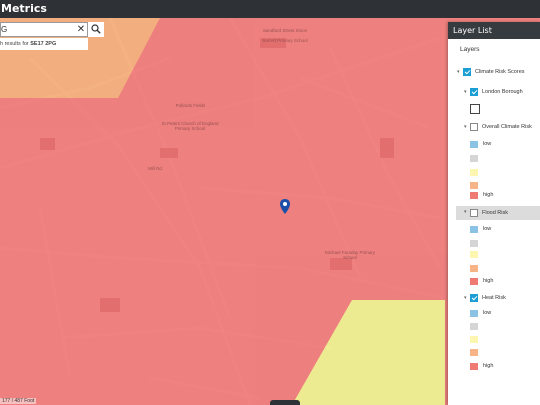 The height and width of the screenshot is (405, 540). Describe the element at coordinates (14, 44) in the screenshot. I see `search-hint-text: h results for` at that location.